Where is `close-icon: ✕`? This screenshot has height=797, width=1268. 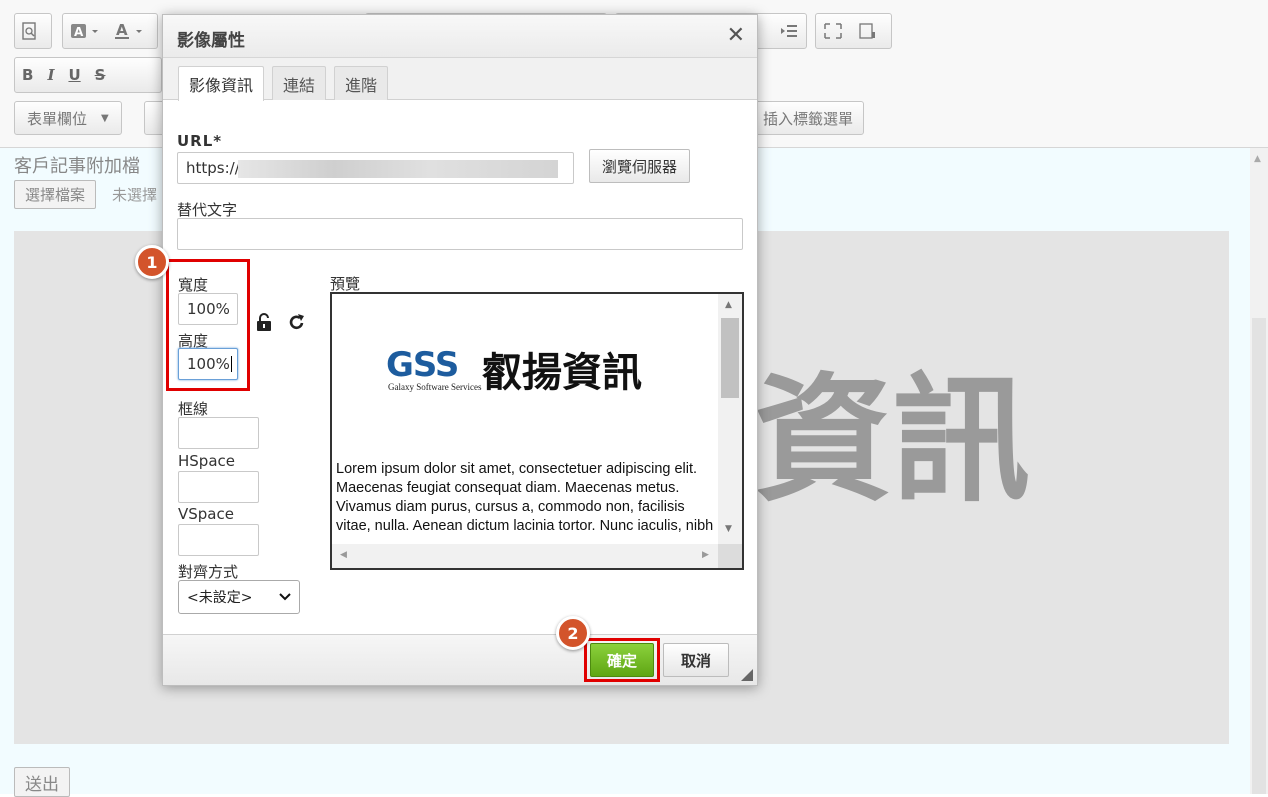 close-icon: ✕ is located at coordinates (736, 35).